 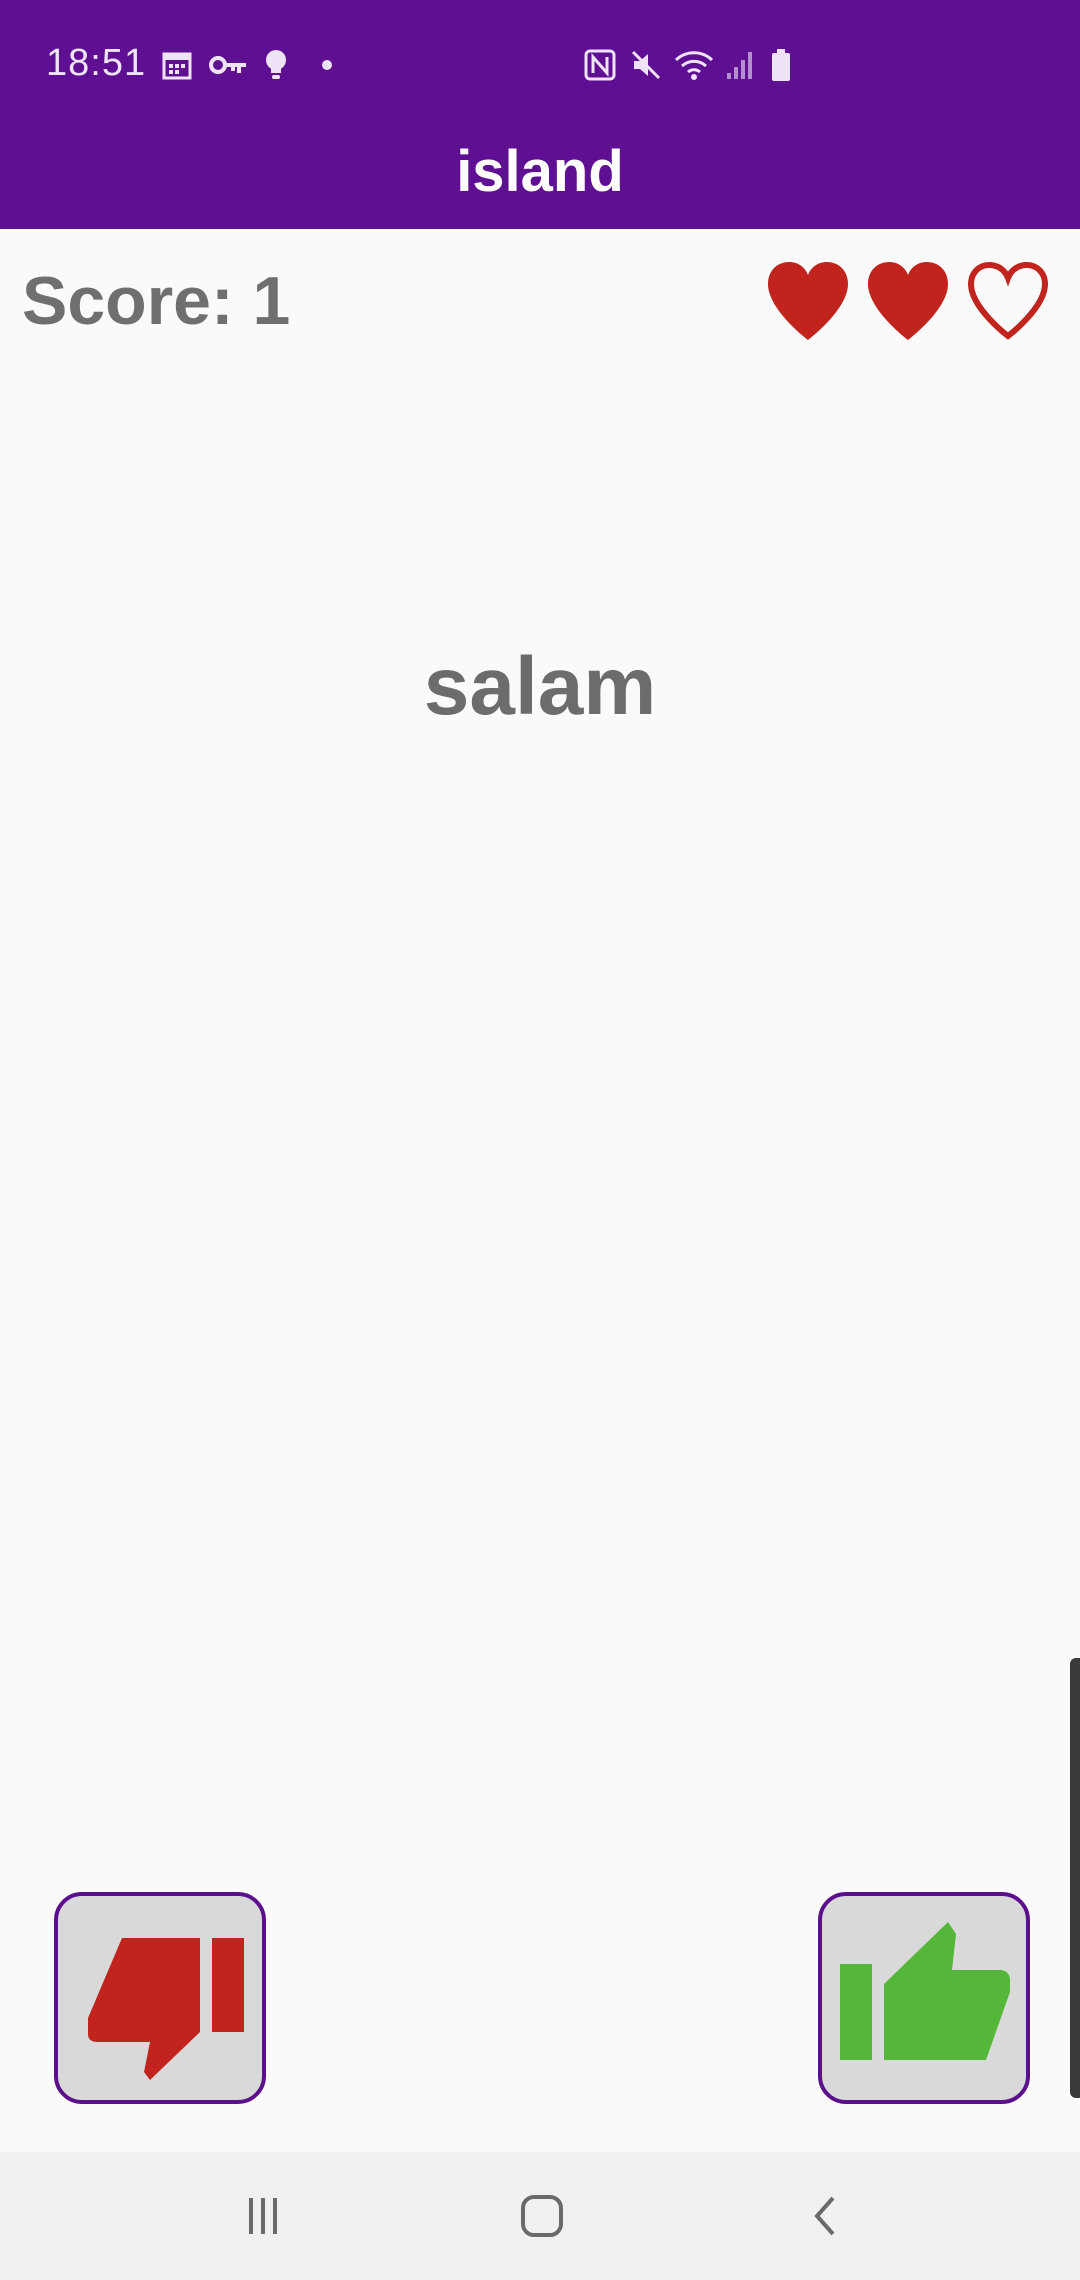 I want to click on like-button, so click(x=924, y=1998).